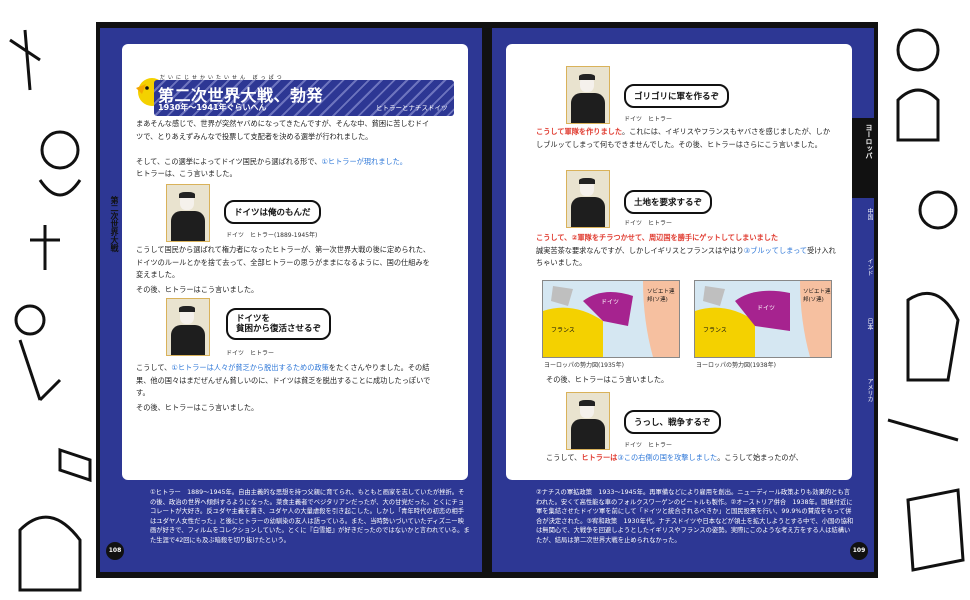  Describe the element at coordinates (114, 224) in the screenshot. I see `chapter-label: 第二次世界大戦` at that location.